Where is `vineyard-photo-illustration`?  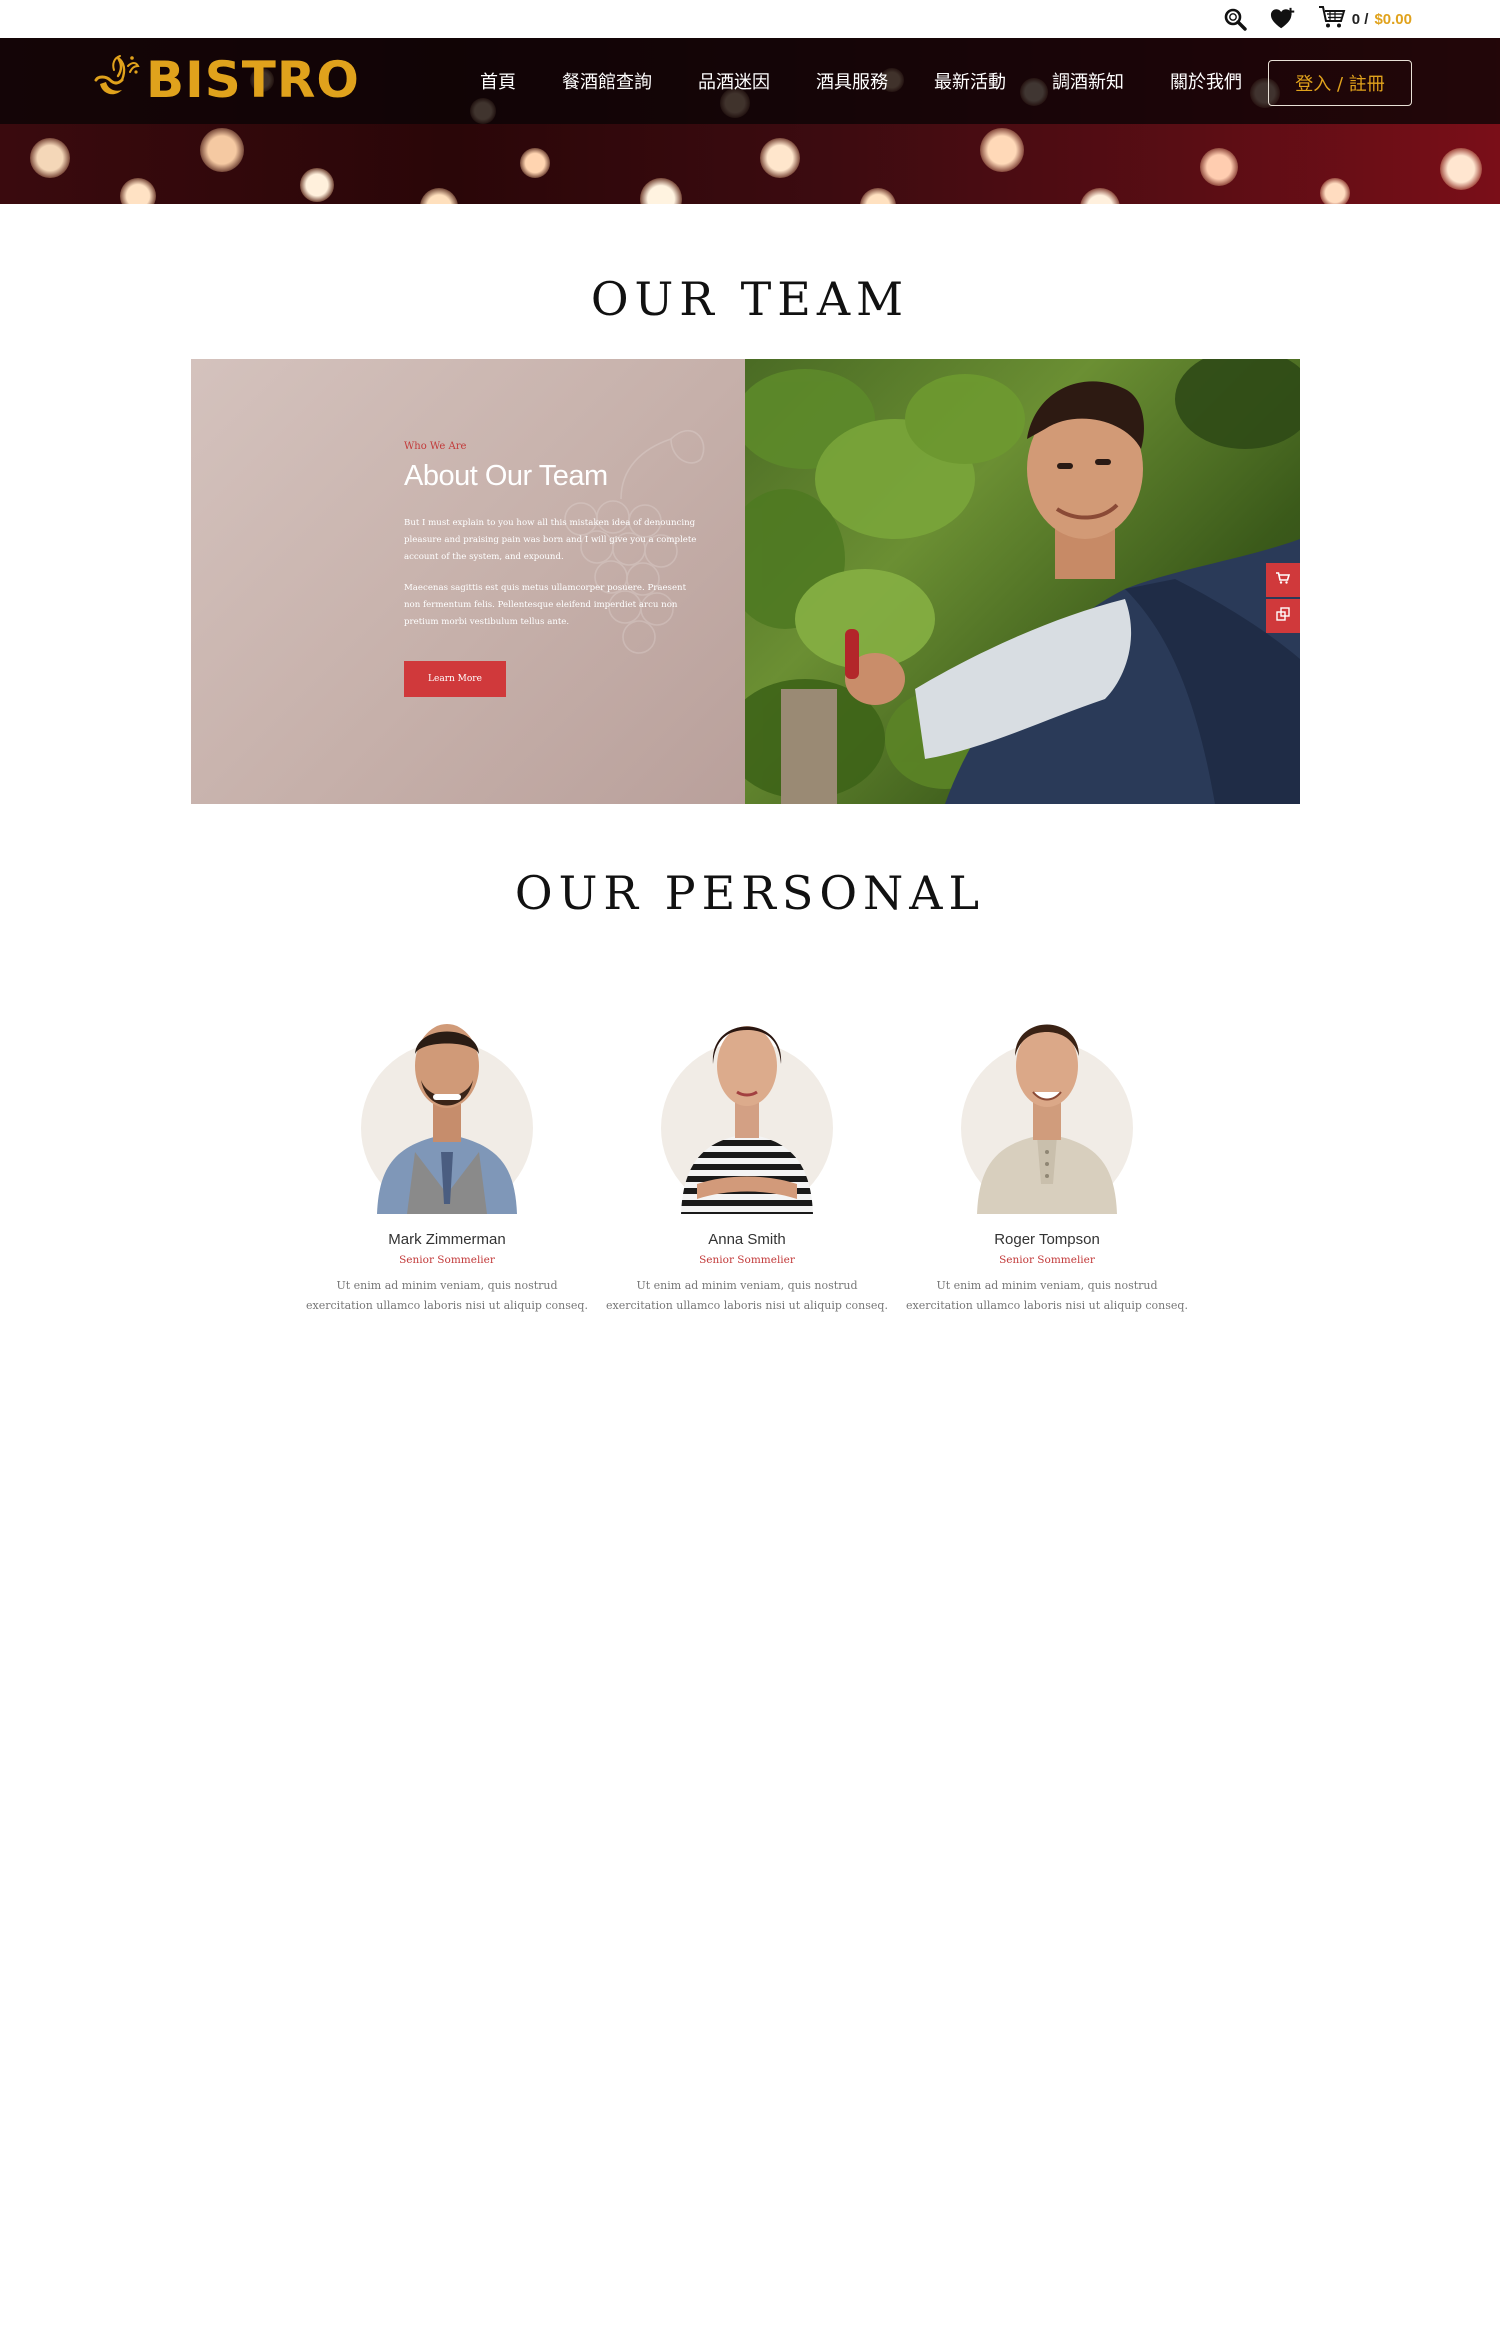 vineyard-photo-illustration is located at coordinates (1022, 581).